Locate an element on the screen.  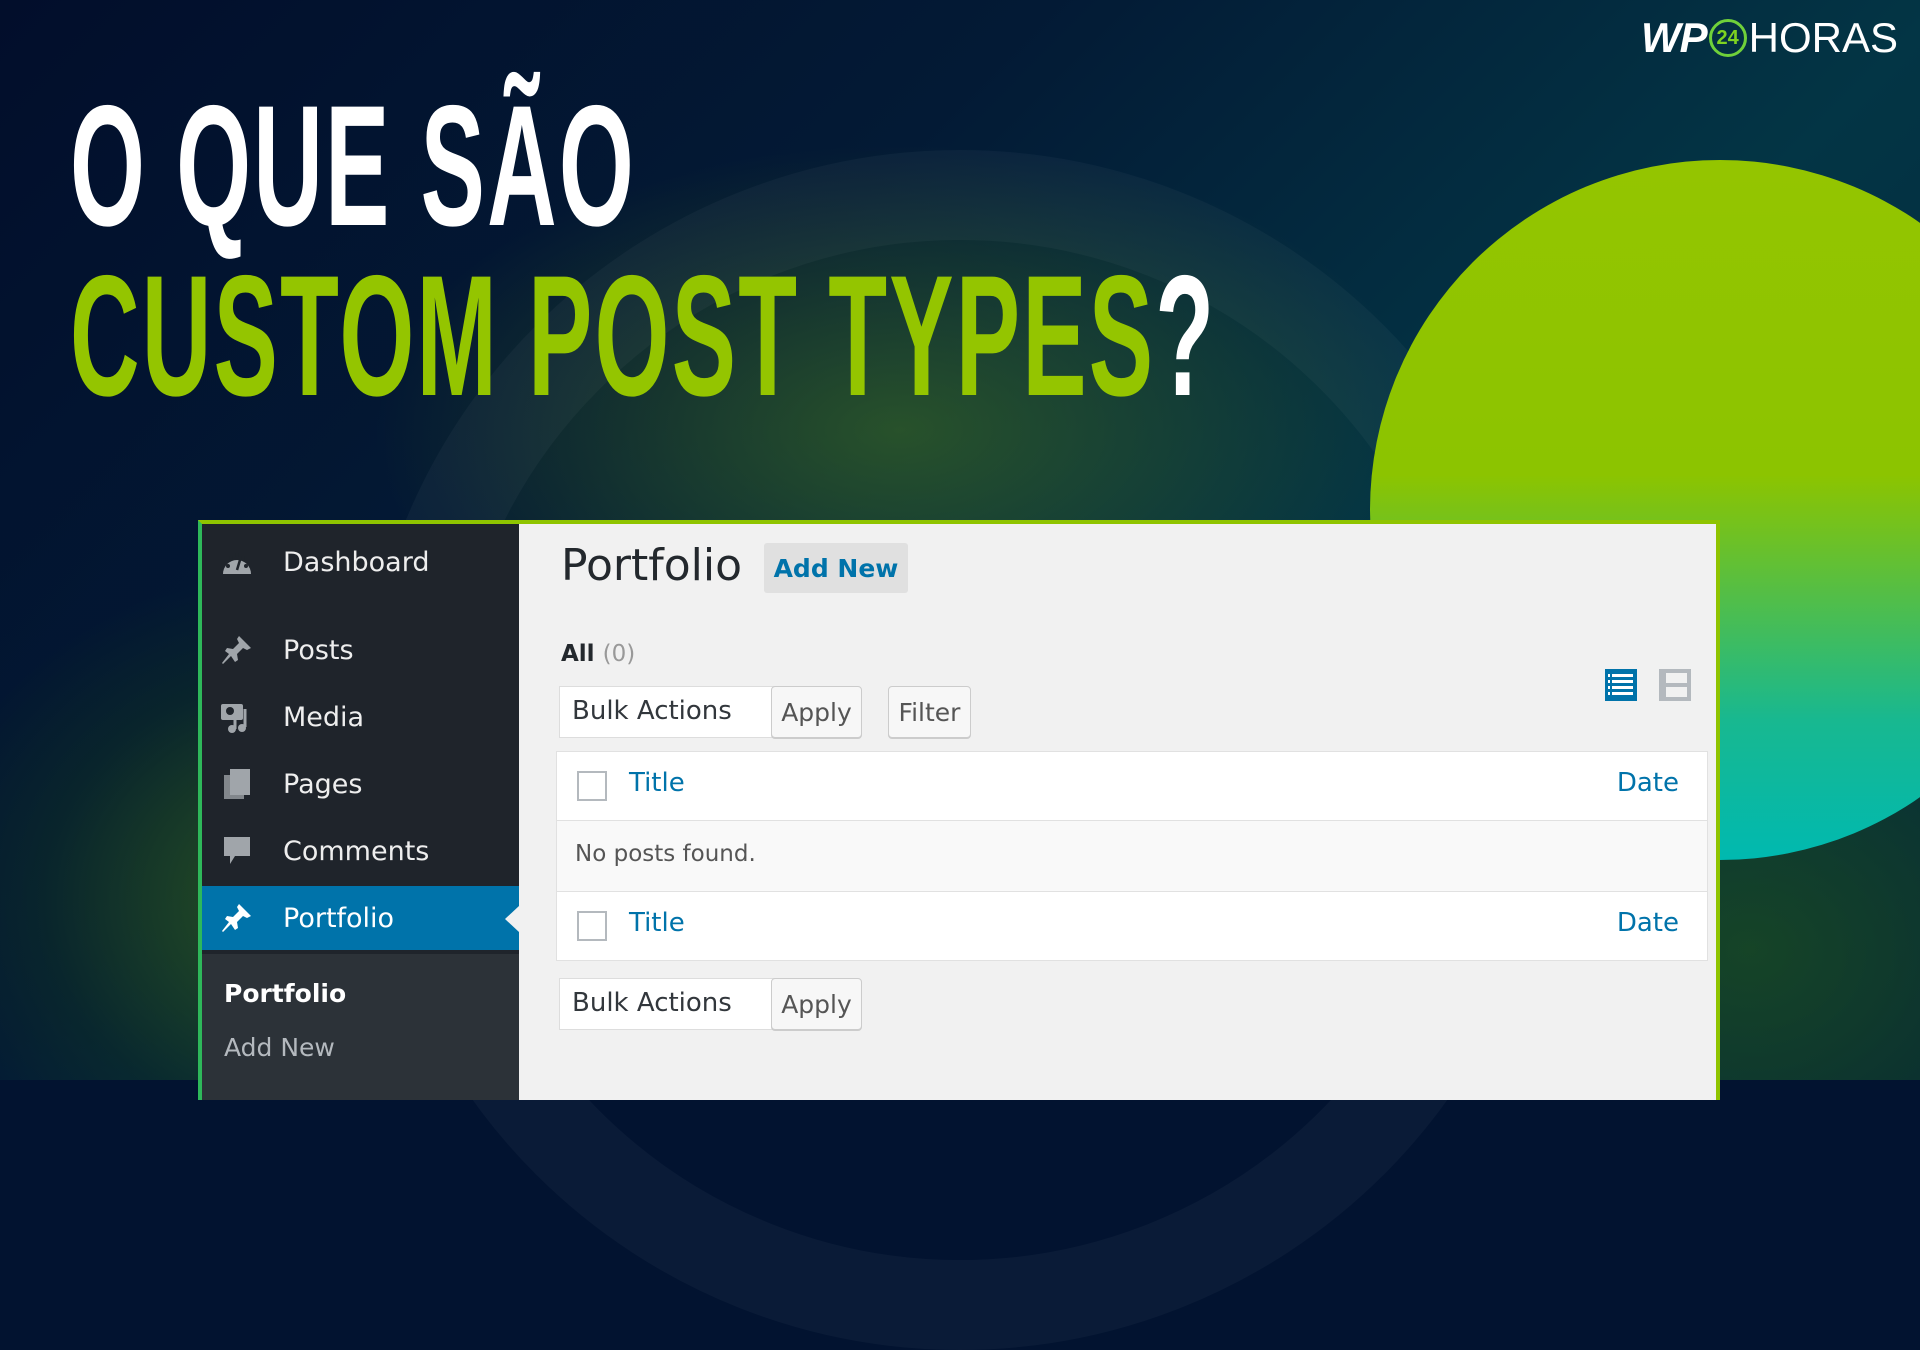
sidebar-item-portfolio: Portfolio is located at coordinates (360, 918).